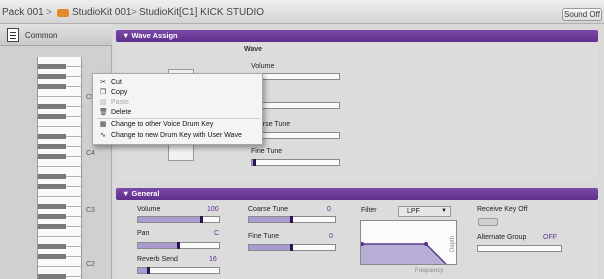 The image size is (604, 279). I want to click on volume-slider, so click(178, 219).